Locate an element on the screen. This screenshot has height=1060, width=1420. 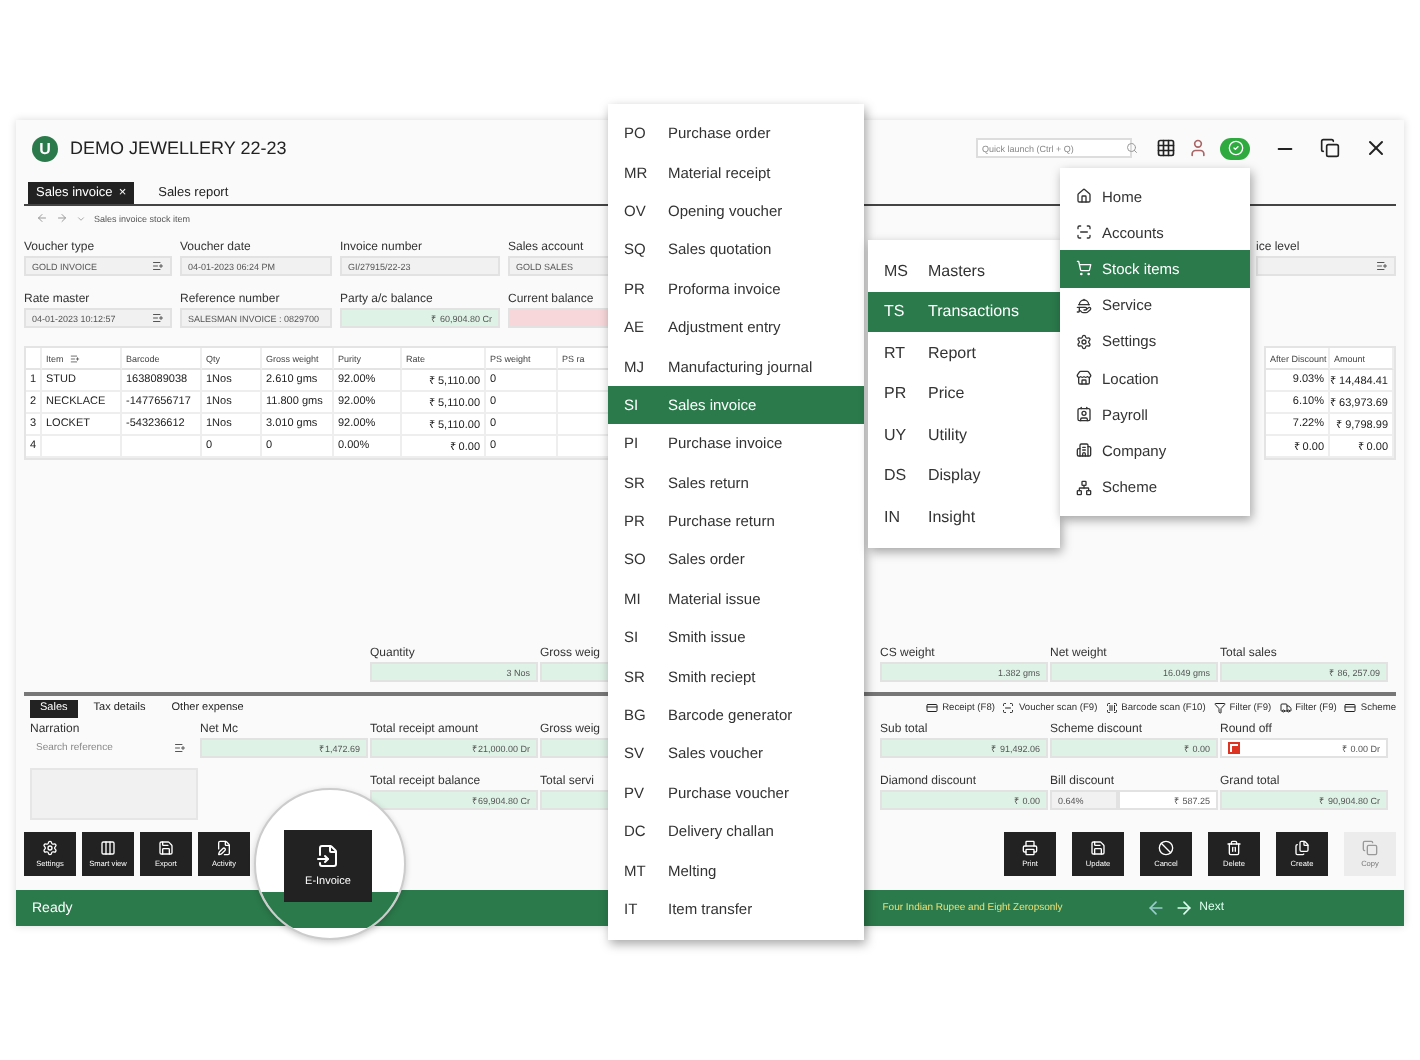
app-logo: U is located at coordinates (45, 148).